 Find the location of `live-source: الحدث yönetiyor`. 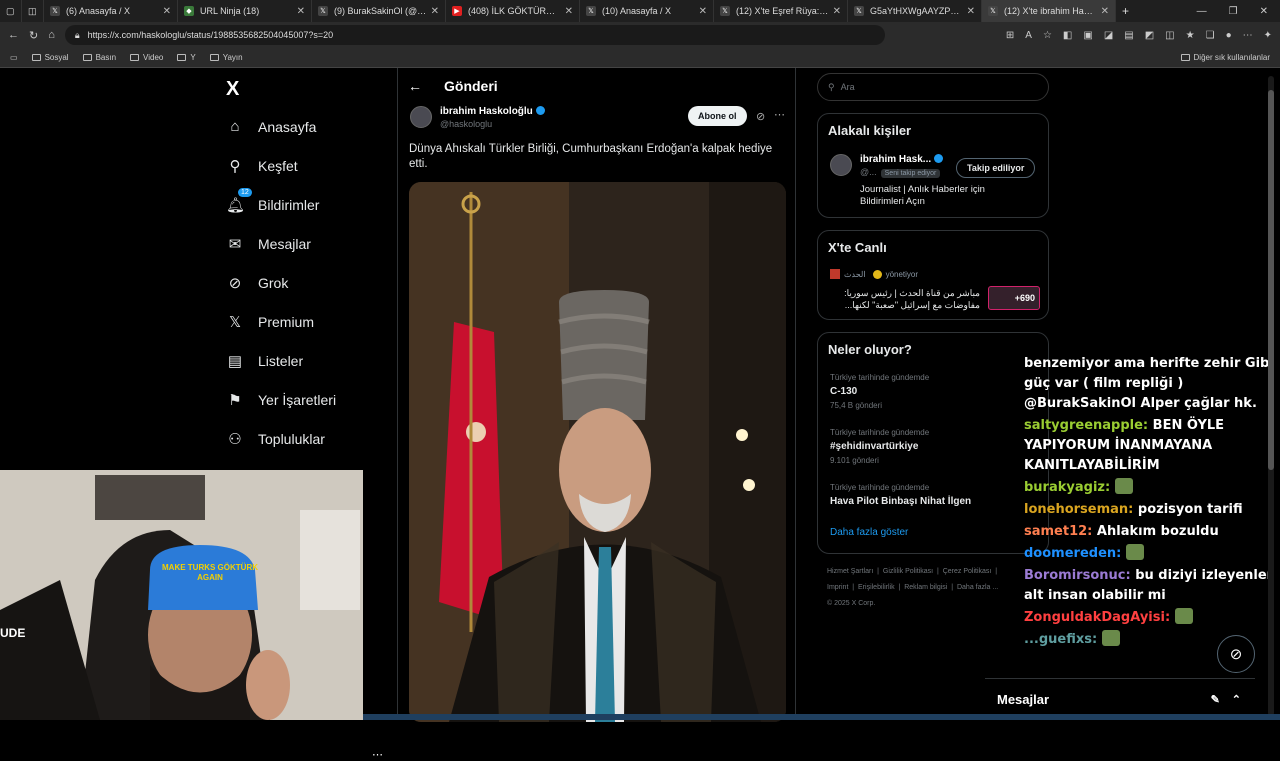

live-source: الحدث yönetiyor is located at coordinates (874, 274).